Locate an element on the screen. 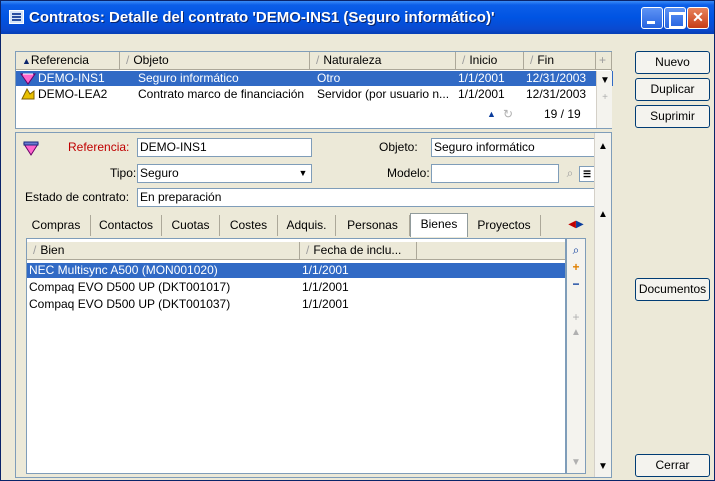 This screenshot has width=715, height=481. column-header-naturaleza: / Naturaleza is located at coordinates (383, 61).